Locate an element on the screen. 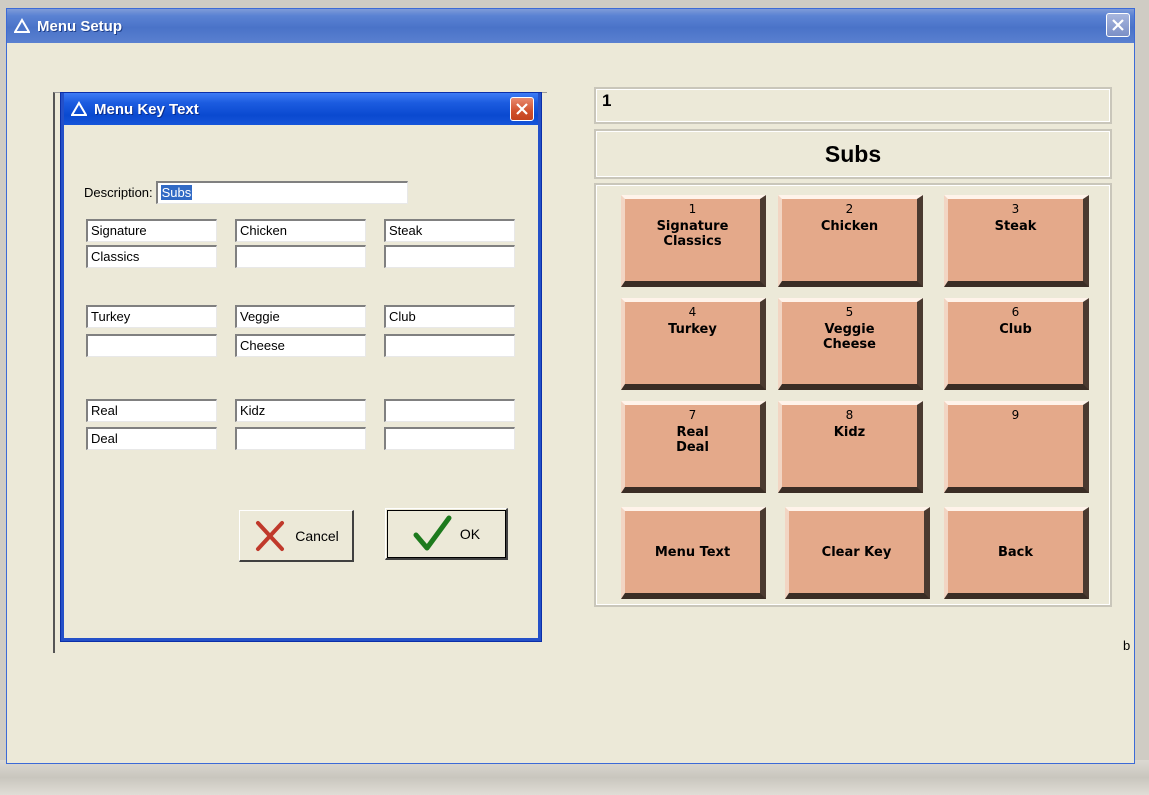  window-title: Menu Setup is located at coordinates (79, 26).